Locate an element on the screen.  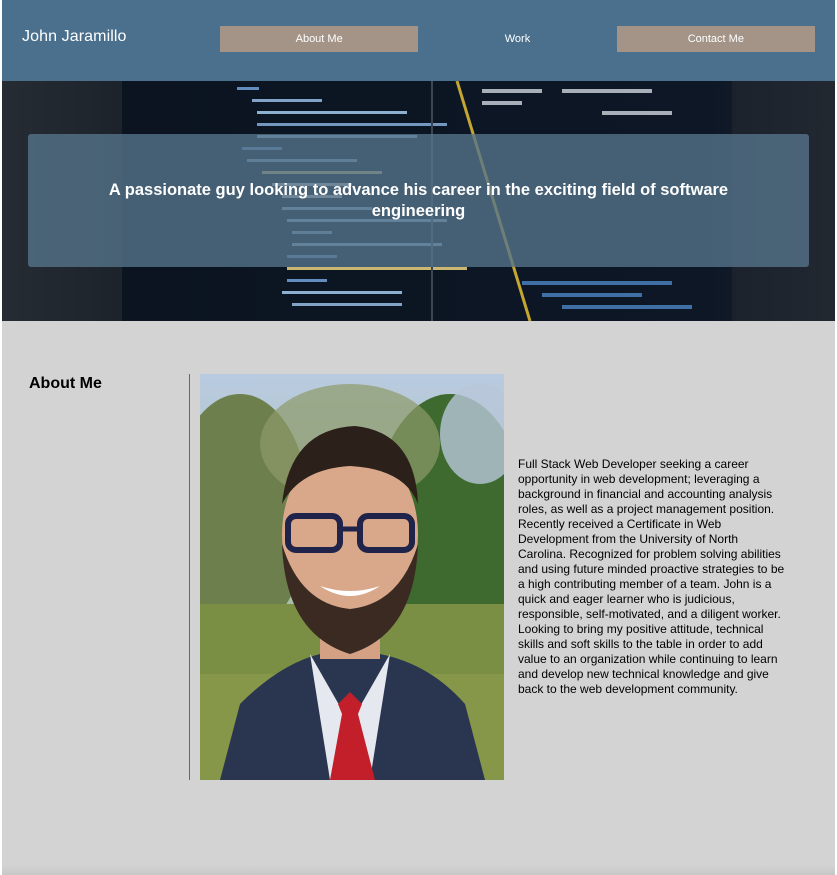
about-heading: About Me is located at coordinates (65, 383).